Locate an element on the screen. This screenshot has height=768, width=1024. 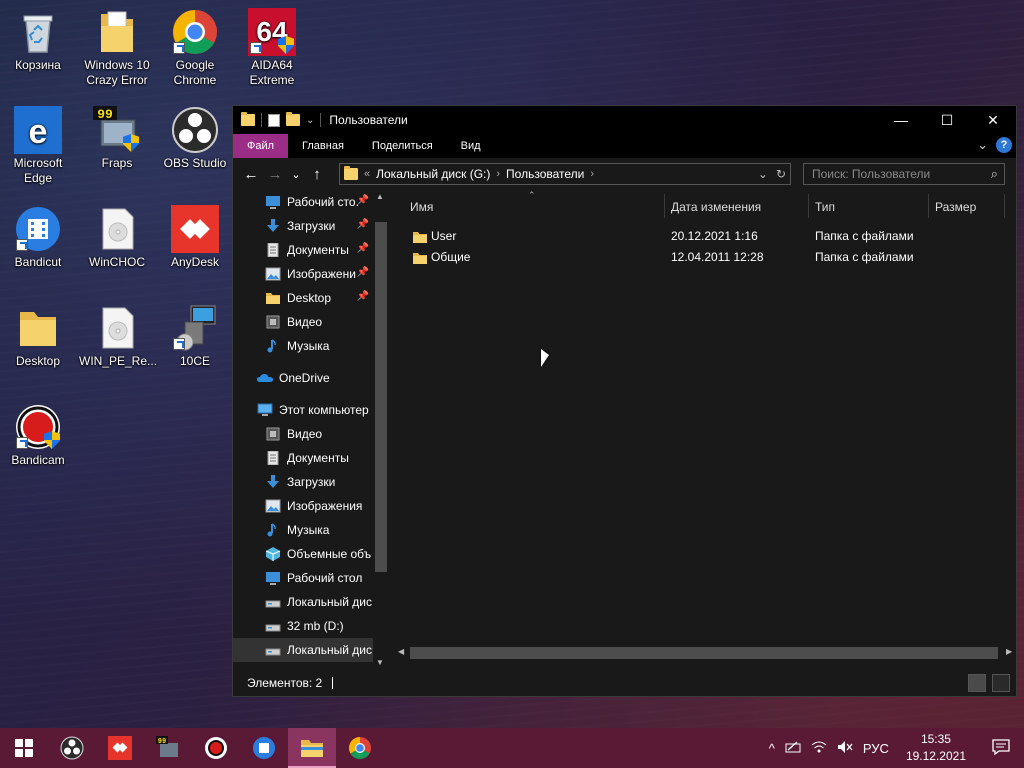
horizontal-scrollbar: ◀ ▶ is located at coordinates (707, 653).